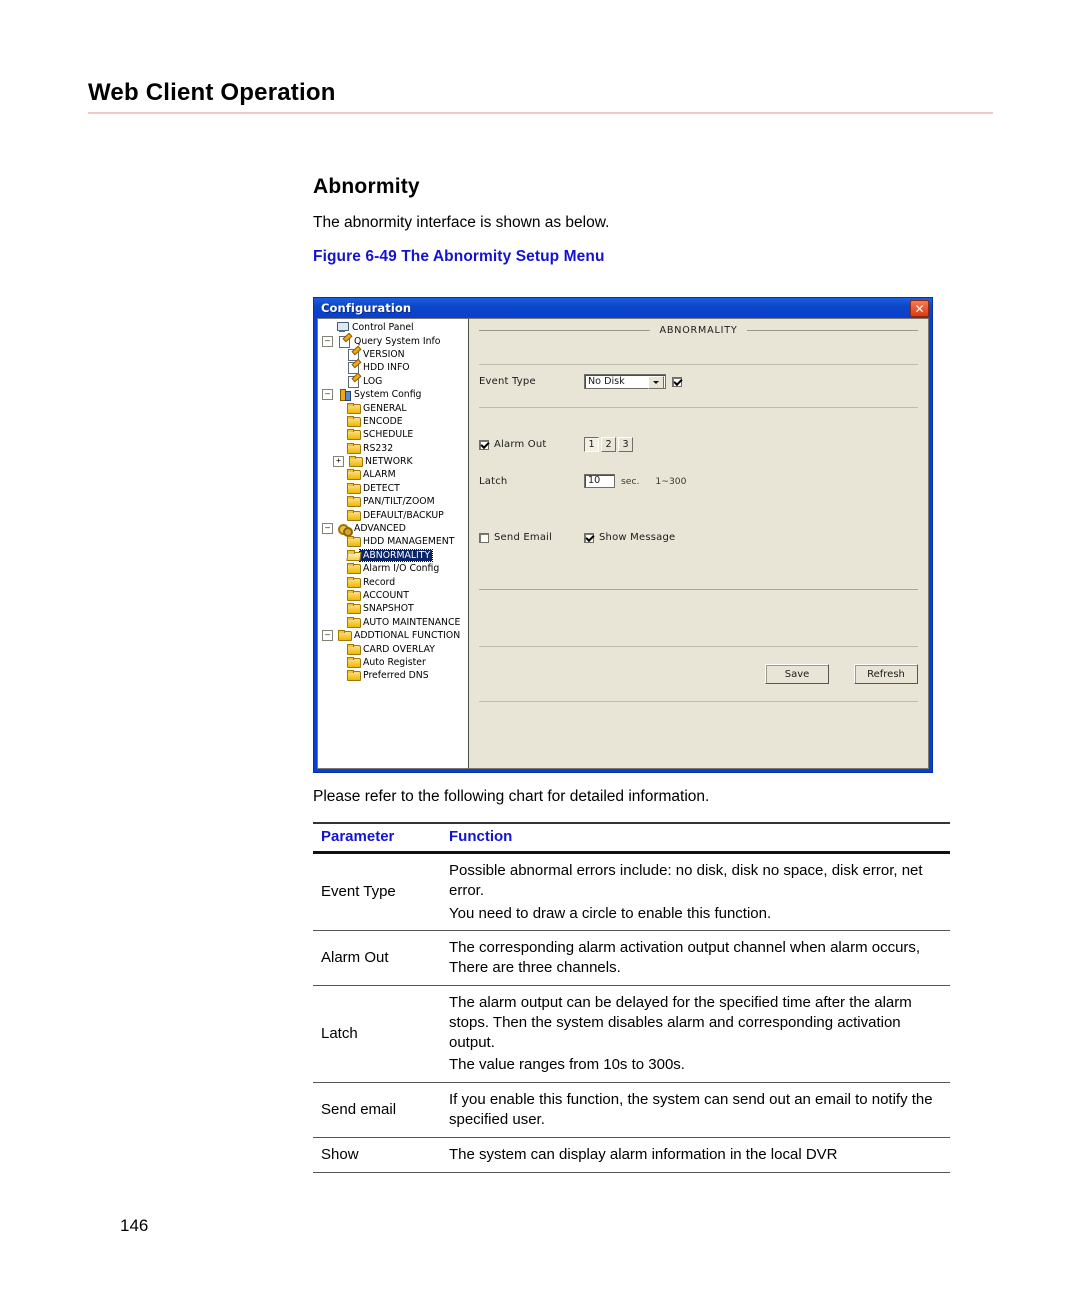  I want to click on figure-caption: Figure 6-49 The Abnormity Setup Menu, so click(459, 256).